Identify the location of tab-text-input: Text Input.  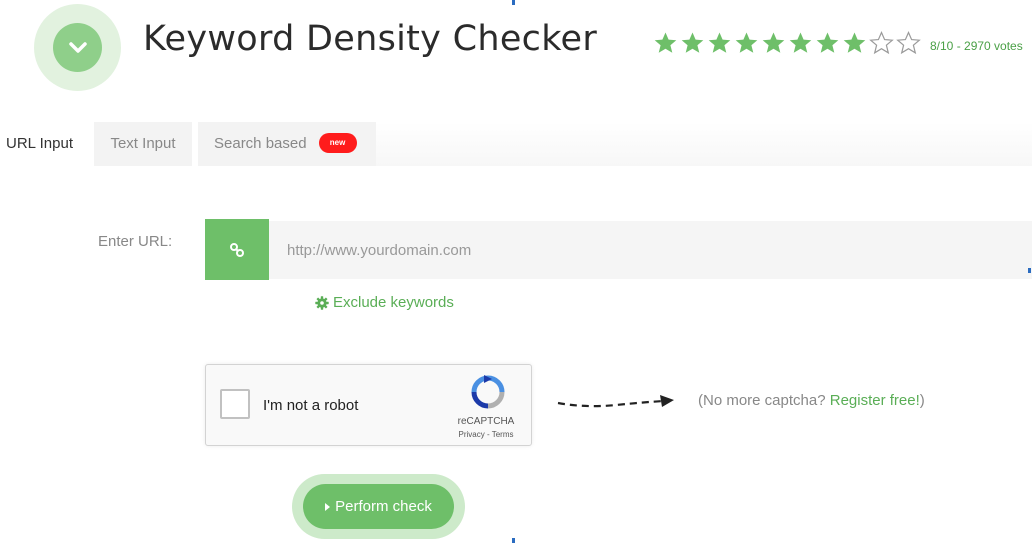
(143, 144).